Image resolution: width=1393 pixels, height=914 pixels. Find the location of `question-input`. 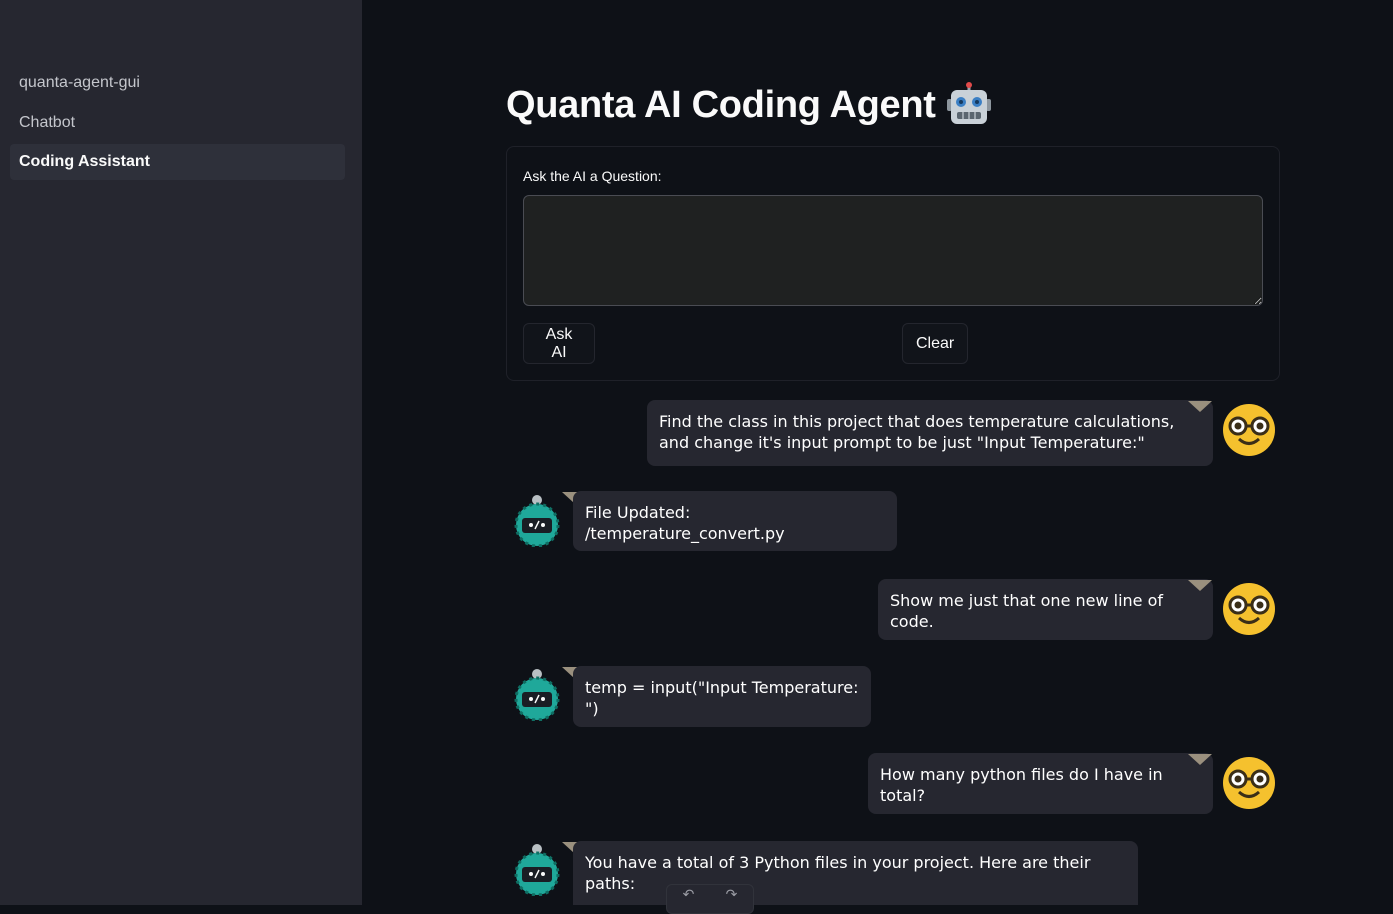

question-input is located at coordinates (893, 250).